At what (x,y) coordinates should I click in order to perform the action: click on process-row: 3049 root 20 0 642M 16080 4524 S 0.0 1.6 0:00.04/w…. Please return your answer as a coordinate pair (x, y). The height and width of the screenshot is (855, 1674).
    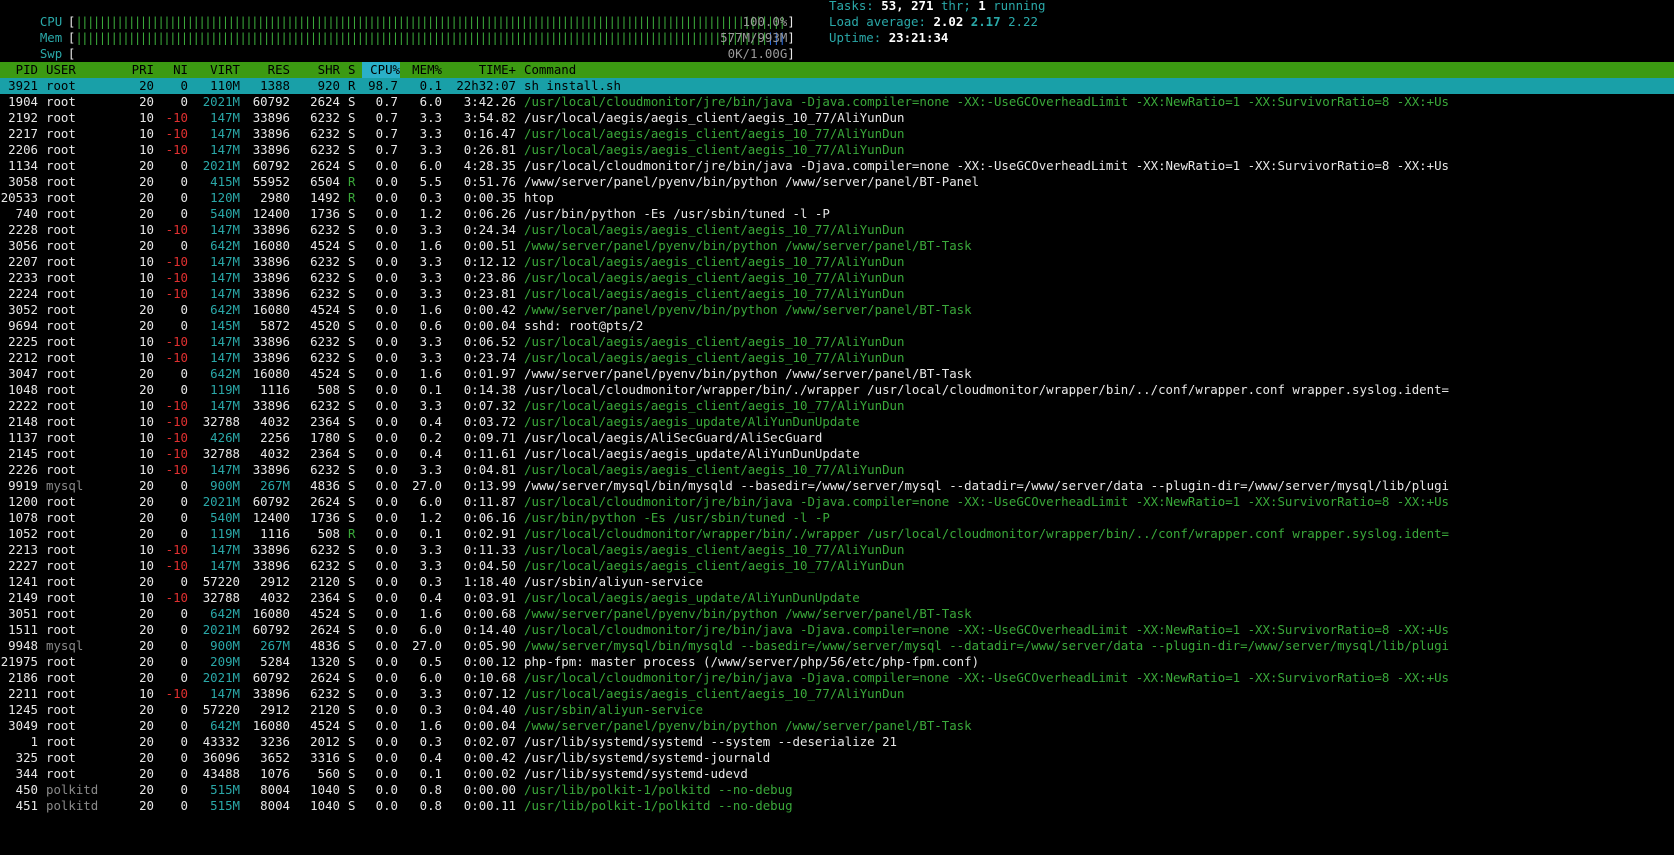
    Looking at the image, I should click on (837, 726).